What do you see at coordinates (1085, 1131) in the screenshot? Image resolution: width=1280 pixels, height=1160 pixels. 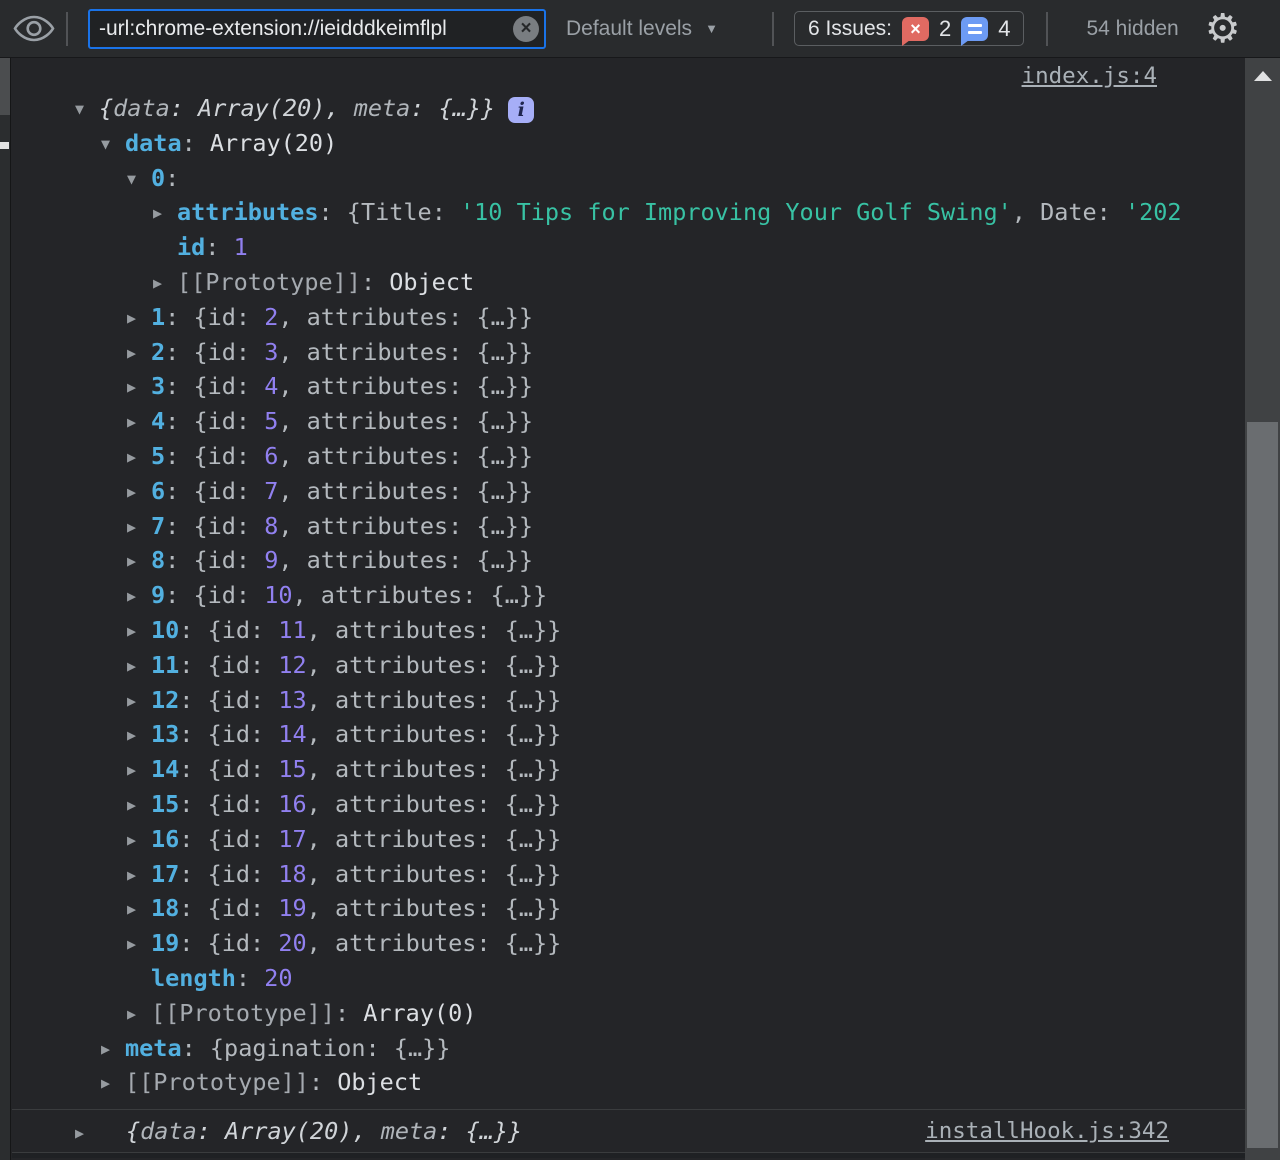 I see `source-link: installHook.js:342` at bounding box center [1085, 1131].